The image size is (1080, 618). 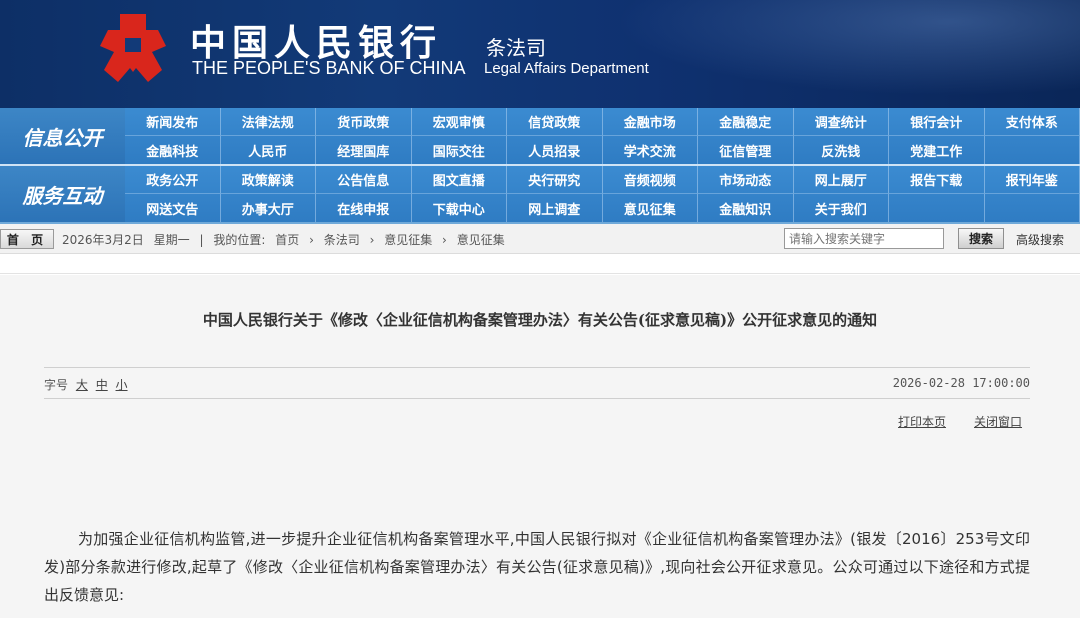 What do you see at coordinates (364, 208) in the screenshot?
I see `nav-item: 在线申报` at bounding box center [364, 208].